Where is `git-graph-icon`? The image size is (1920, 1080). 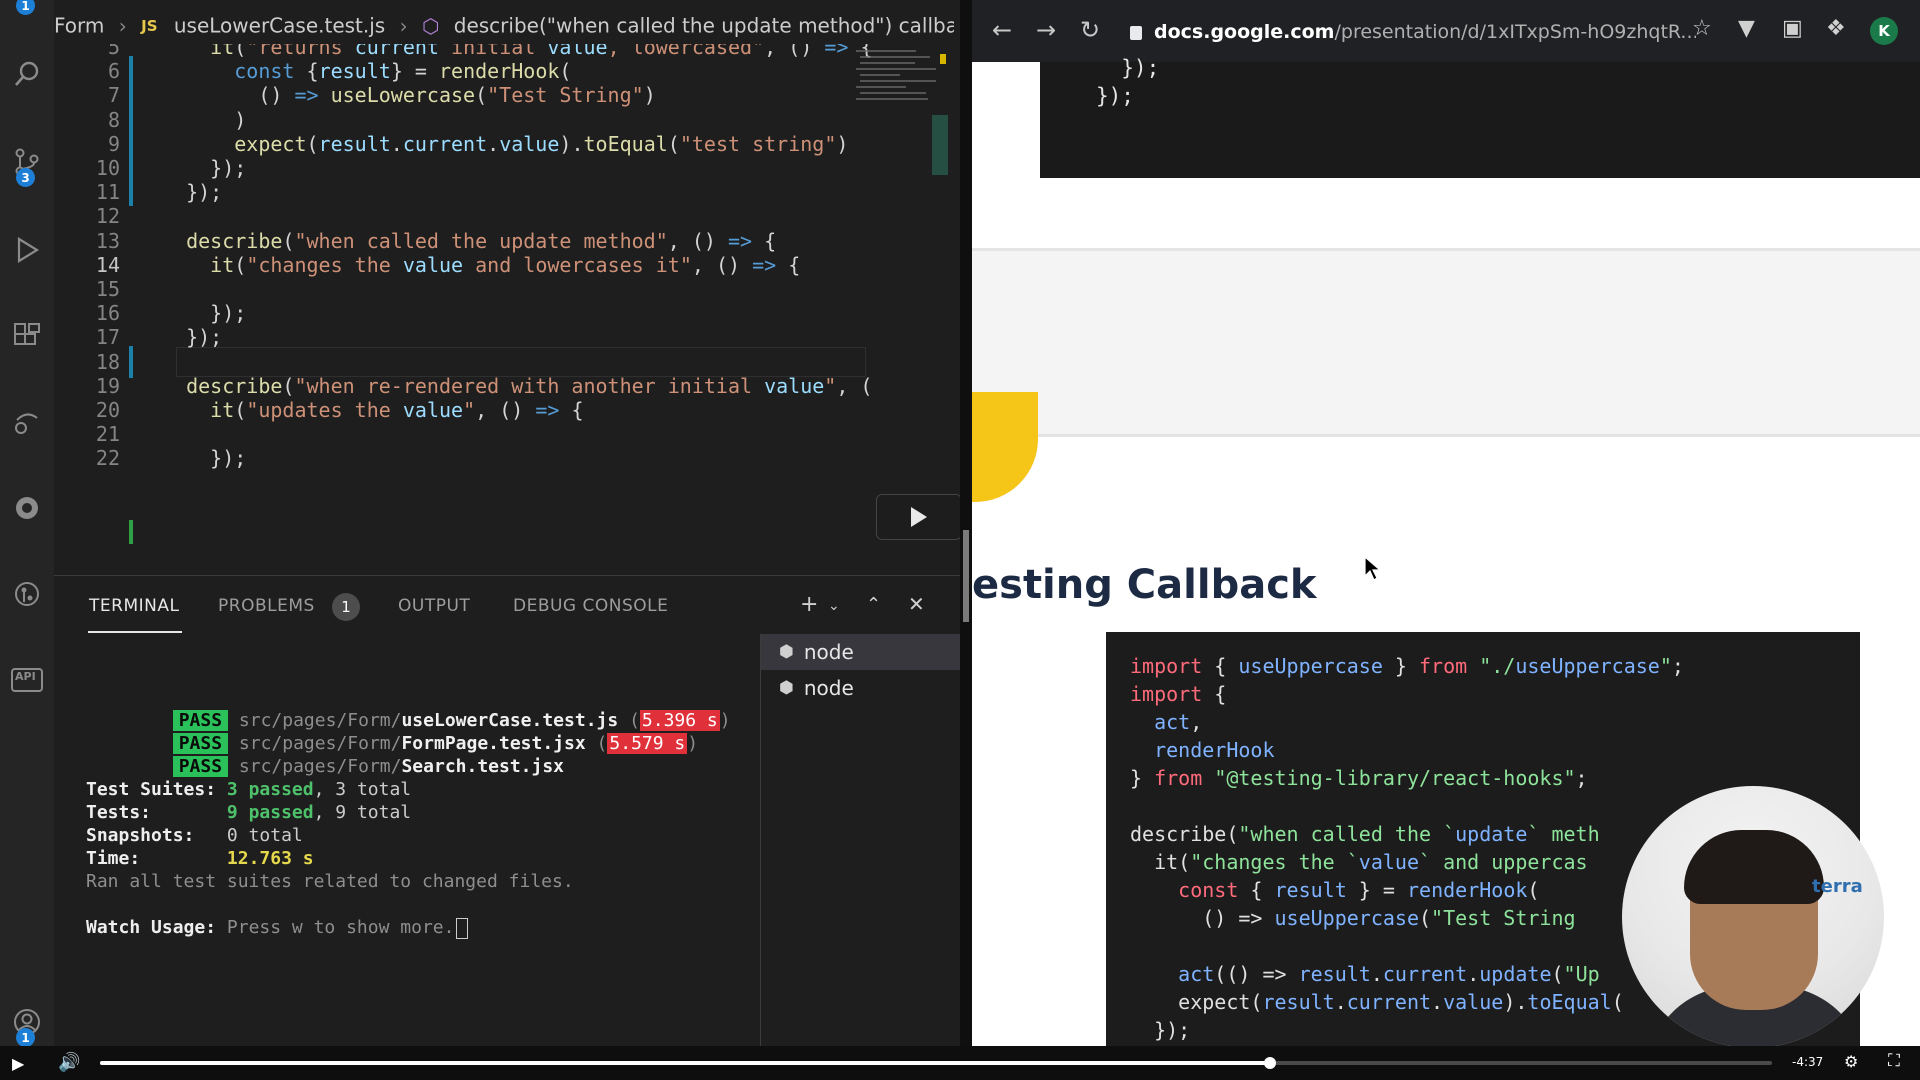
git-graph-icon is located at coordinates (27, 594).